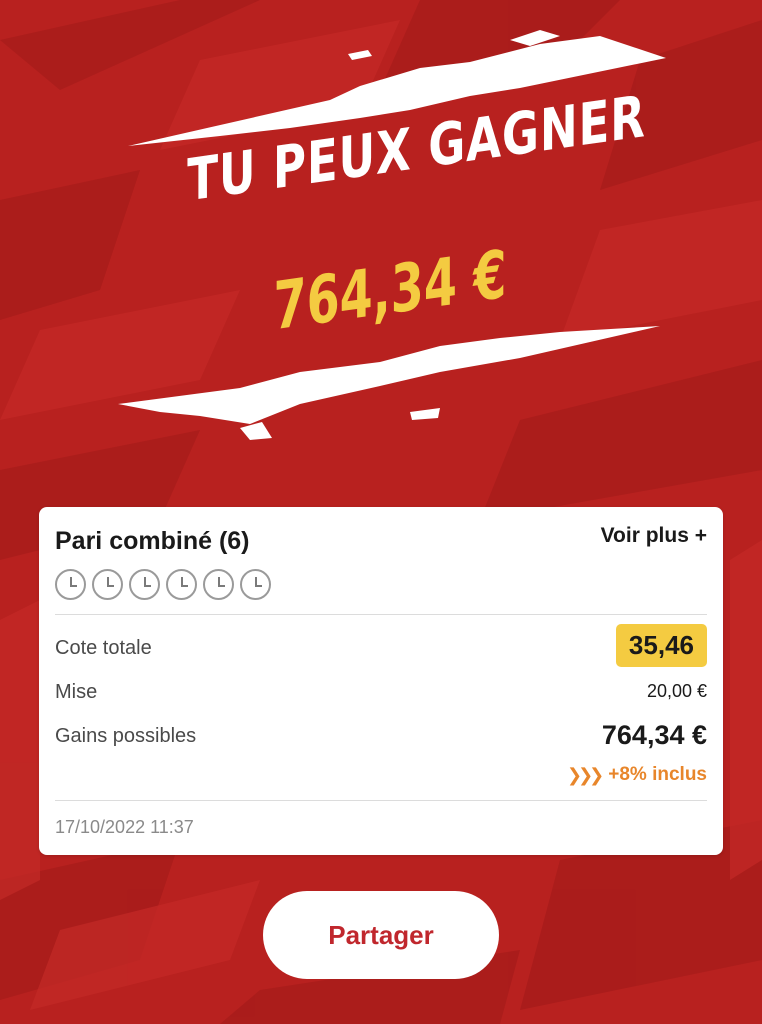  Describe the element at coordinates (152, 541) in the screenshot. I see `bet-title: Pari combiné (6)` at that location.